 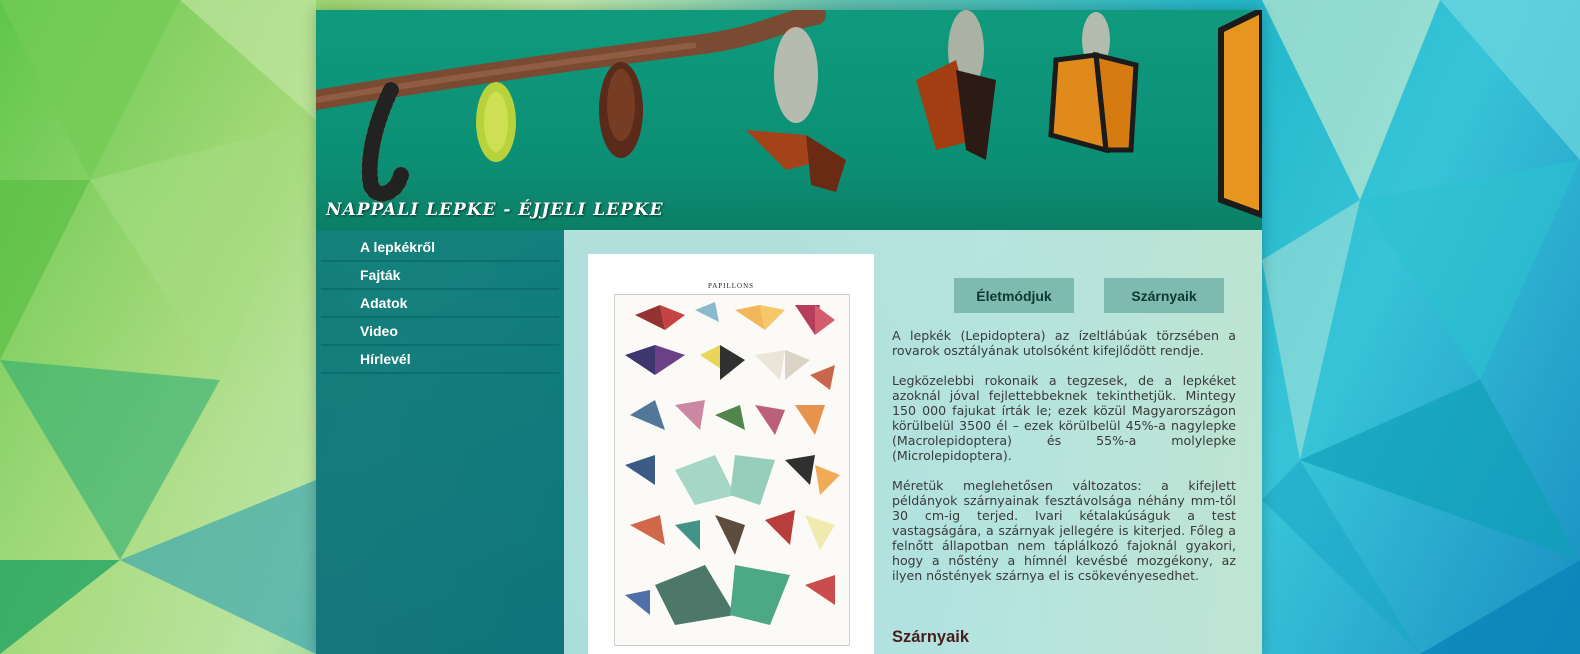 I want to click on nav-menu: A lepkékről Fajták Adatok Video Hírlevél, so click(x=440, y=302).